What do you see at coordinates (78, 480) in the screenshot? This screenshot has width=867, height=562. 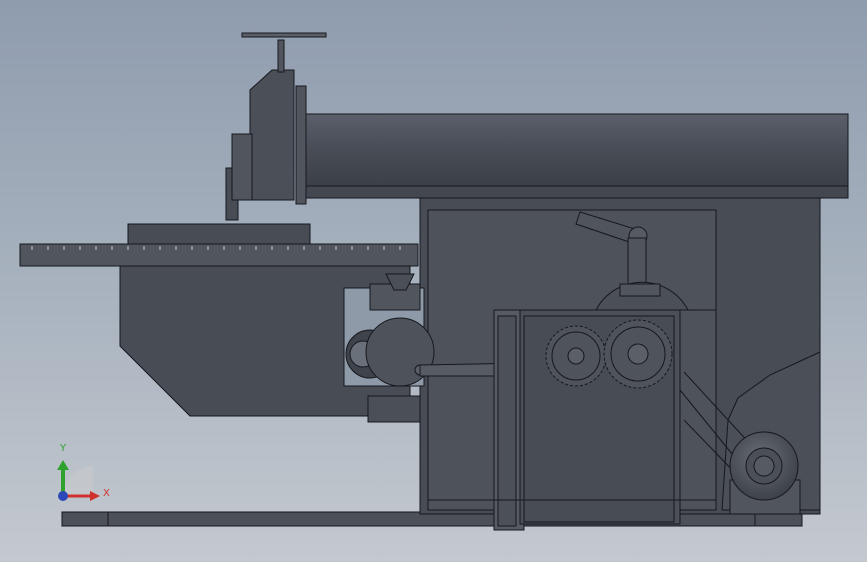 I see `reference-triad` at bounding box center [78, 480].